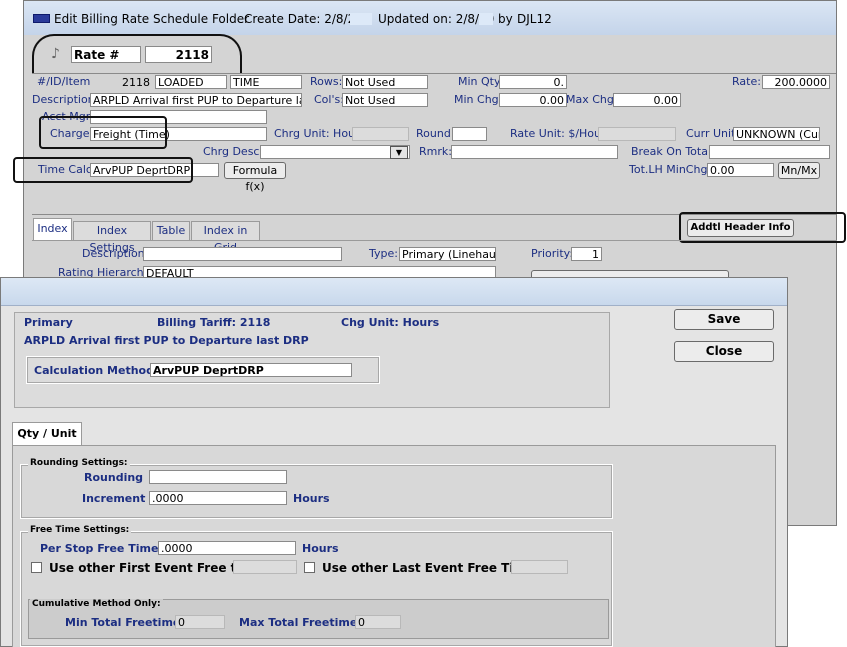  I want to click on increment-label: Increment, so click(114, 498).